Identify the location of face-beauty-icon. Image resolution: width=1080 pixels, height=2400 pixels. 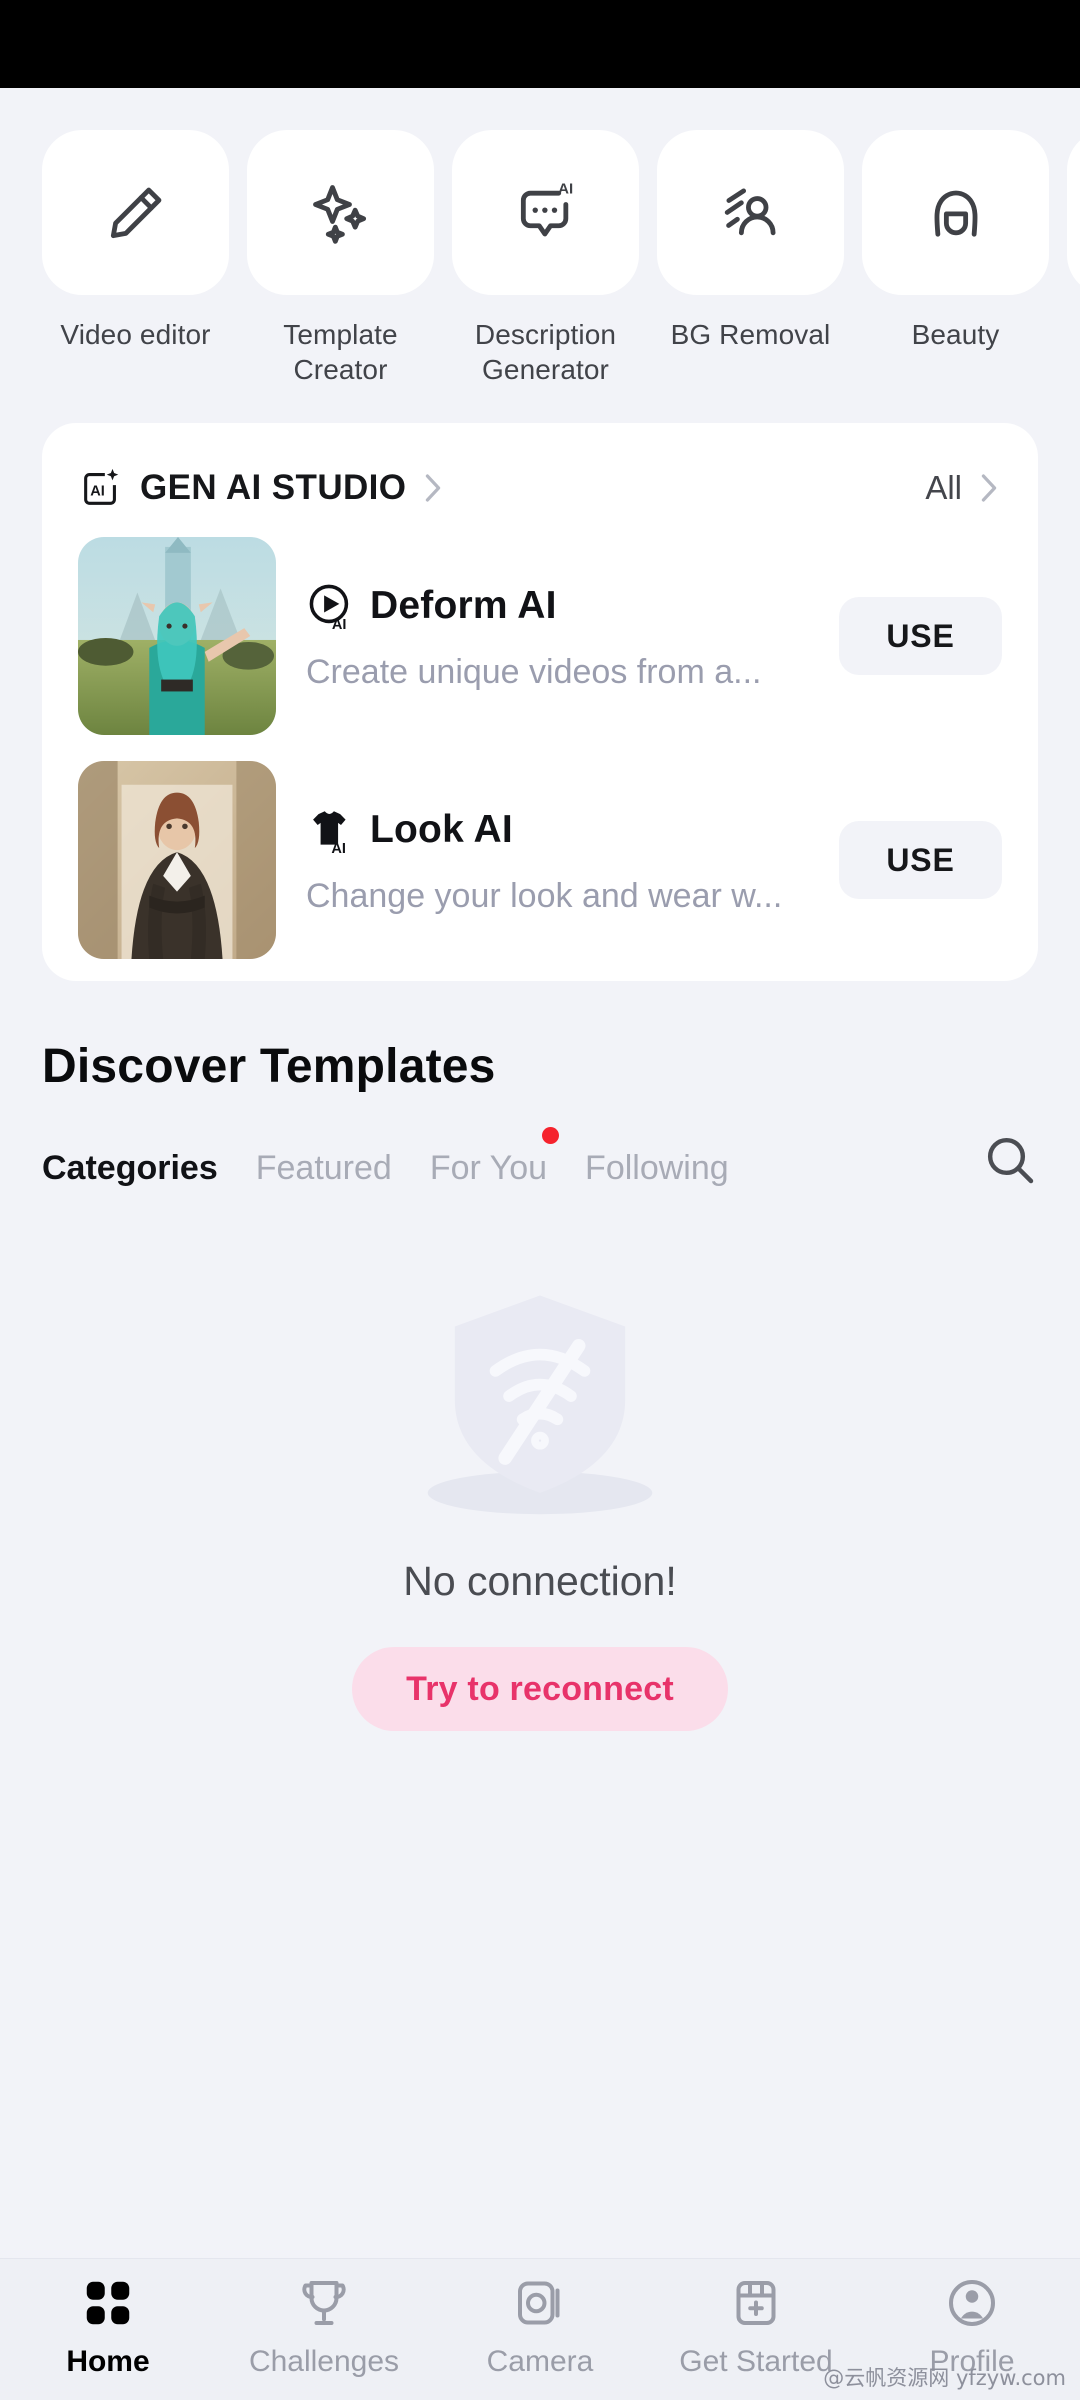
(955, 213).